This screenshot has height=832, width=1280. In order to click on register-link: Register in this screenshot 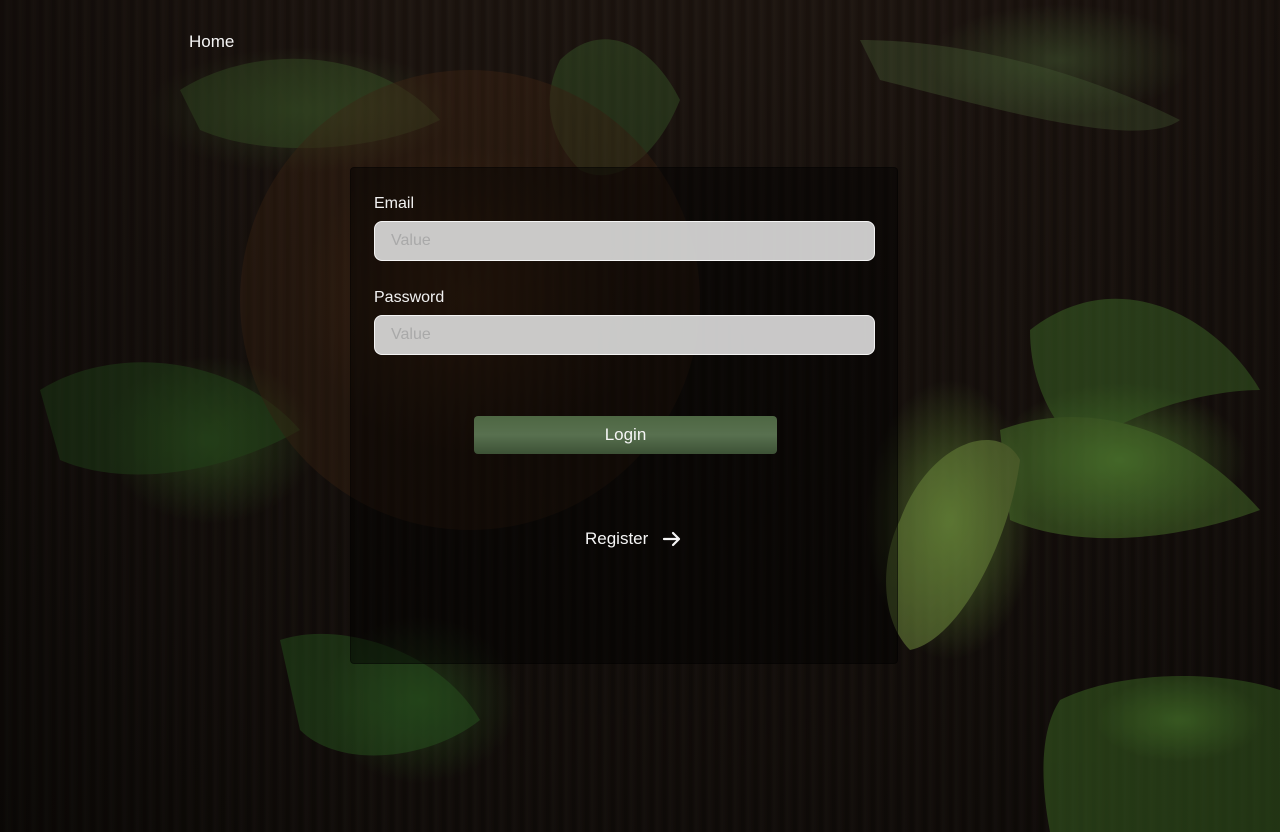, I will do `click(633, 539)`.